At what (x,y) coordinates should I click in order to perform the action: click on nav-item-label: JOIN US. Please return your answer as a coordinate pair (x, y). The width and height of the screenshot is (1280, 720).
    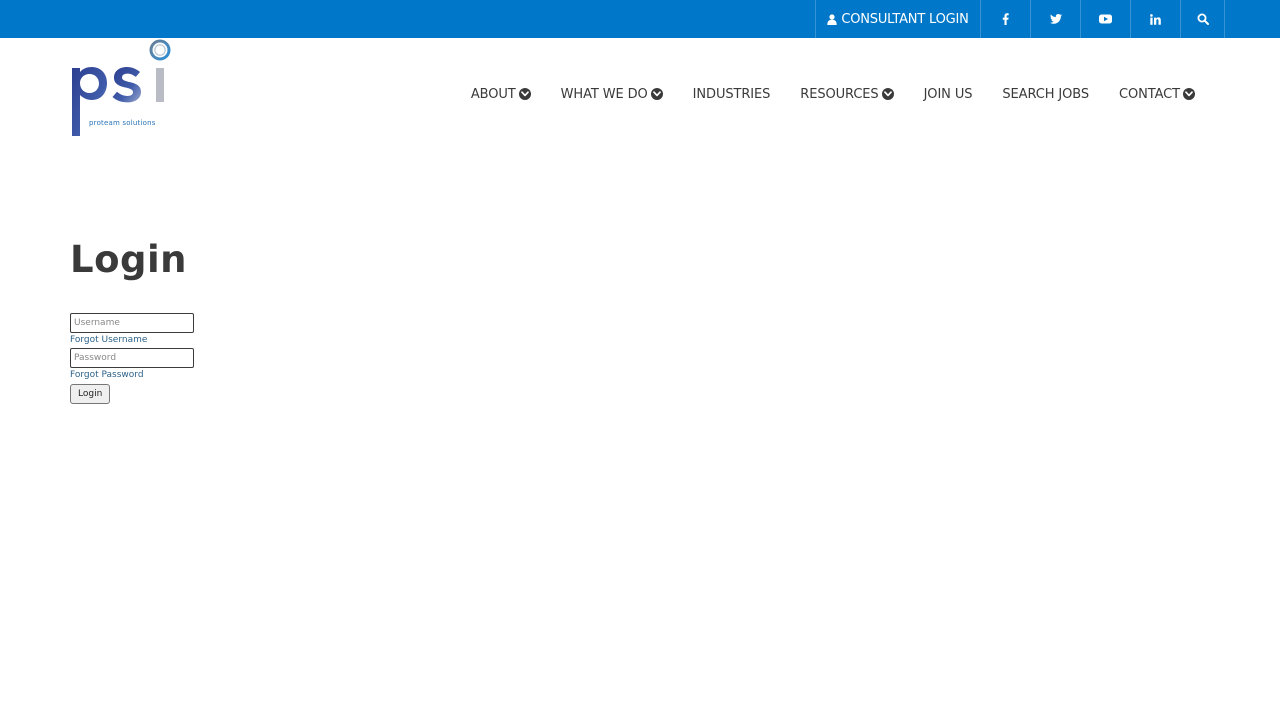
    Looking at the image, I should click on (948, 94).